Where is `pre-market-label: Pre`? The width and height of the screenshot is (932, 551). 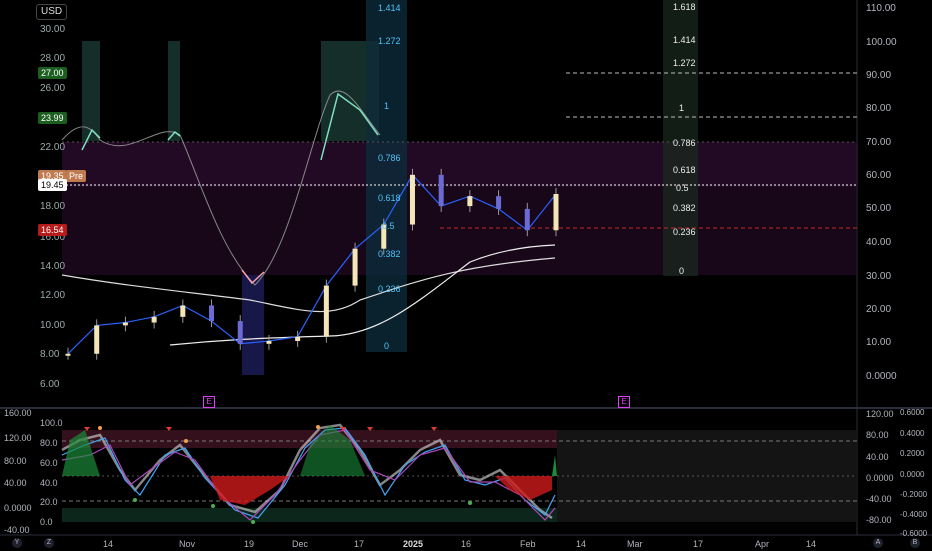 pre-market-label: Pre is located at coordinates (76, 176).